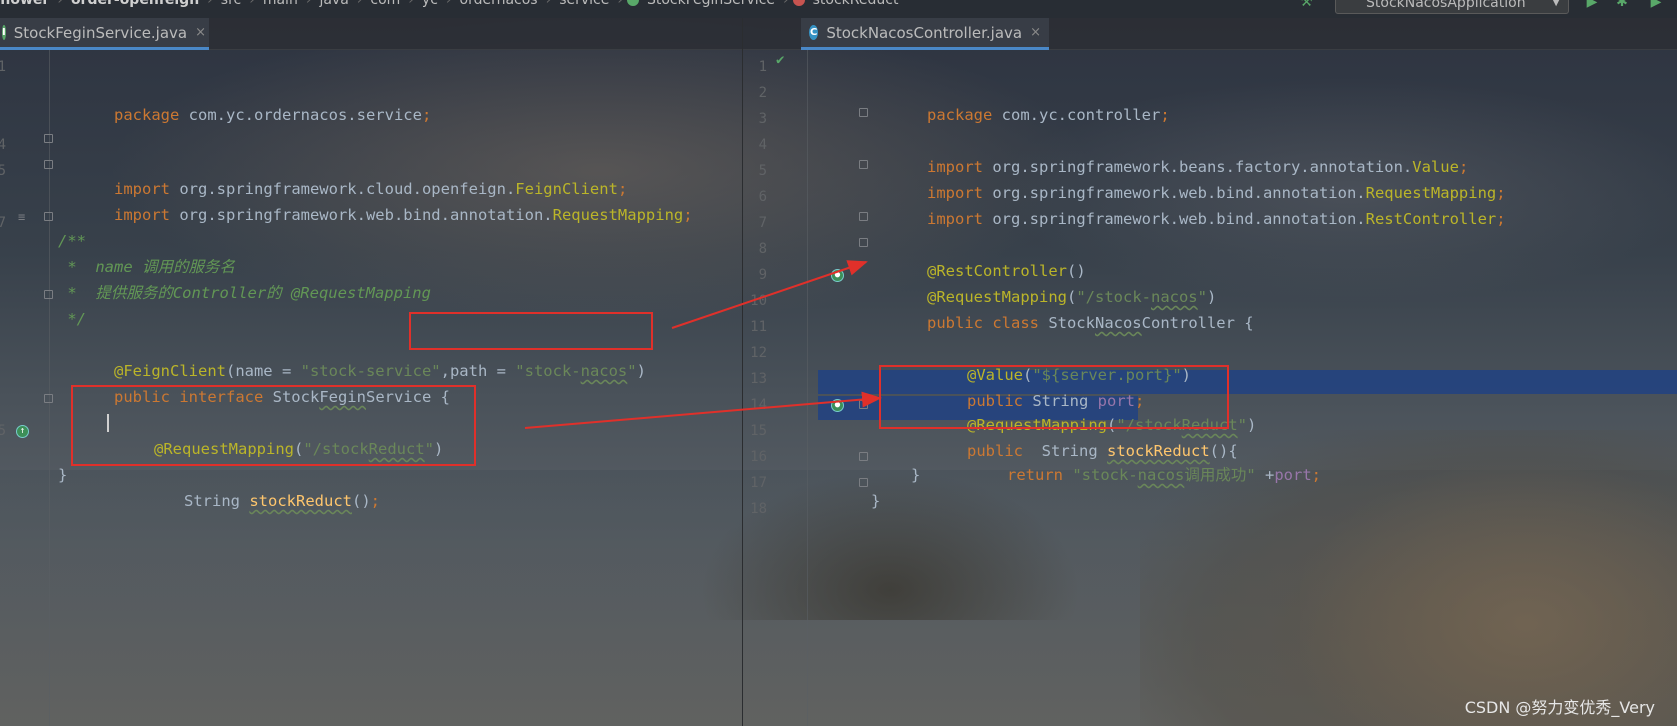  I want to click on arrow-method-to-method, so click(703, 410).